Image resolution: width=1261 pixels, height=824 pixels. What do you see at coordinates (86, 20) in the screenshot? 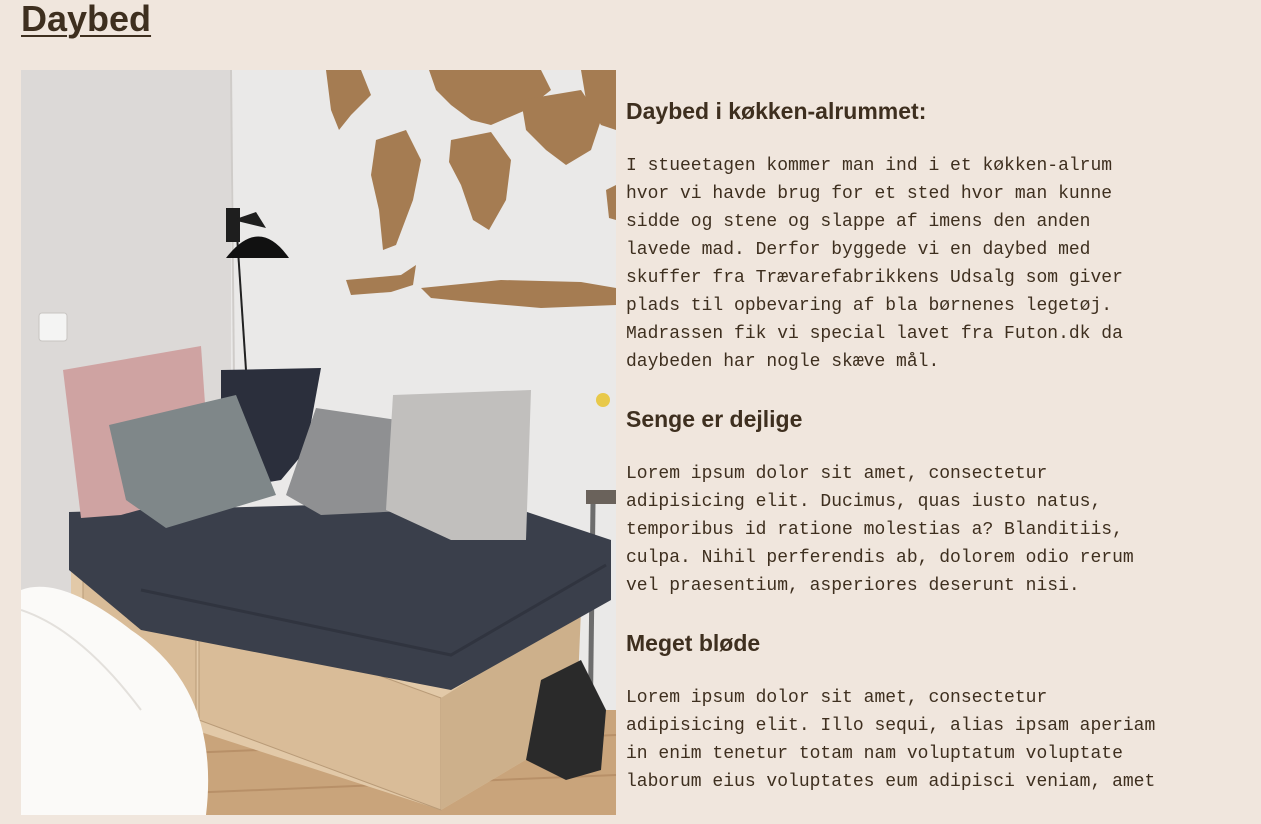
I see `page-title: Daybed` at bounding box center [86, 20].